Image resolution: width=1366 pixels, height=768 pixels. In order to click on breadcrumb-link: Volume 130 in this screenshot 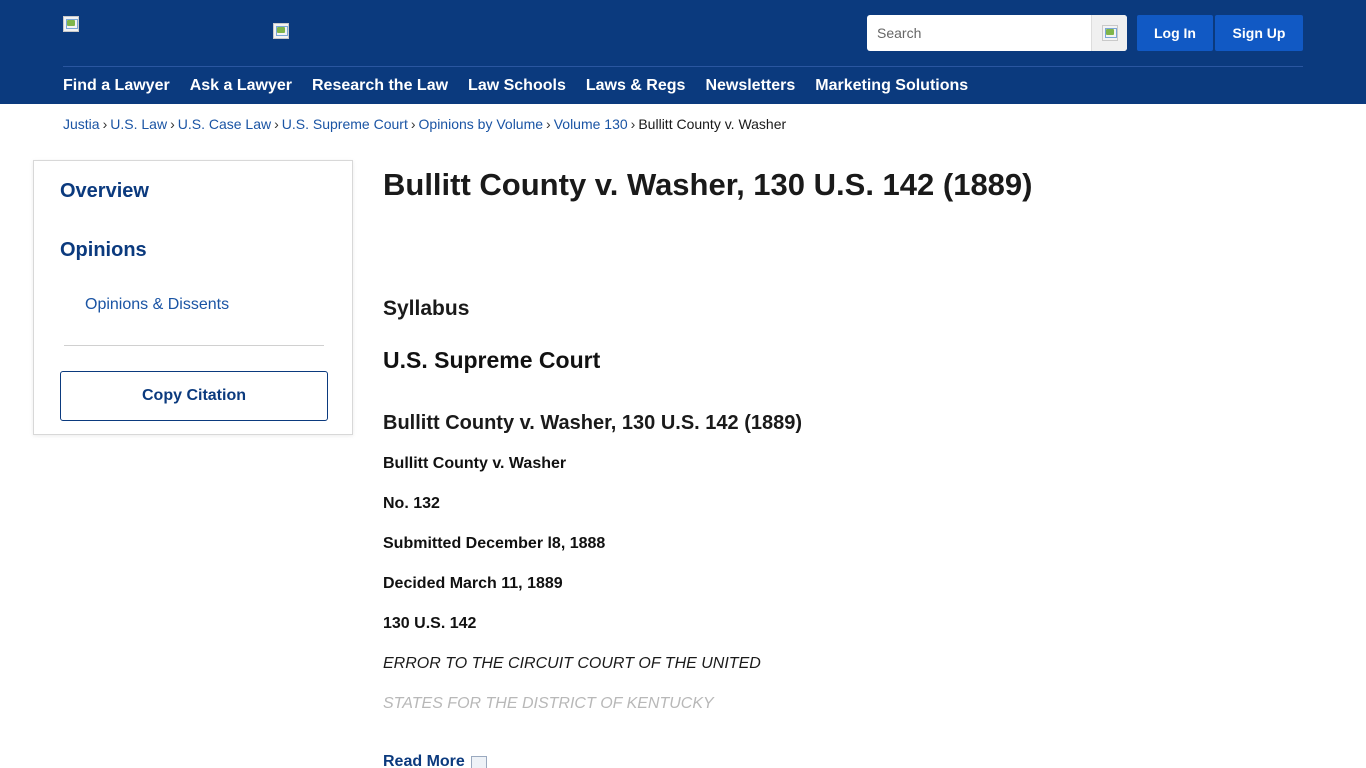, I will do `click(591, 124)`.